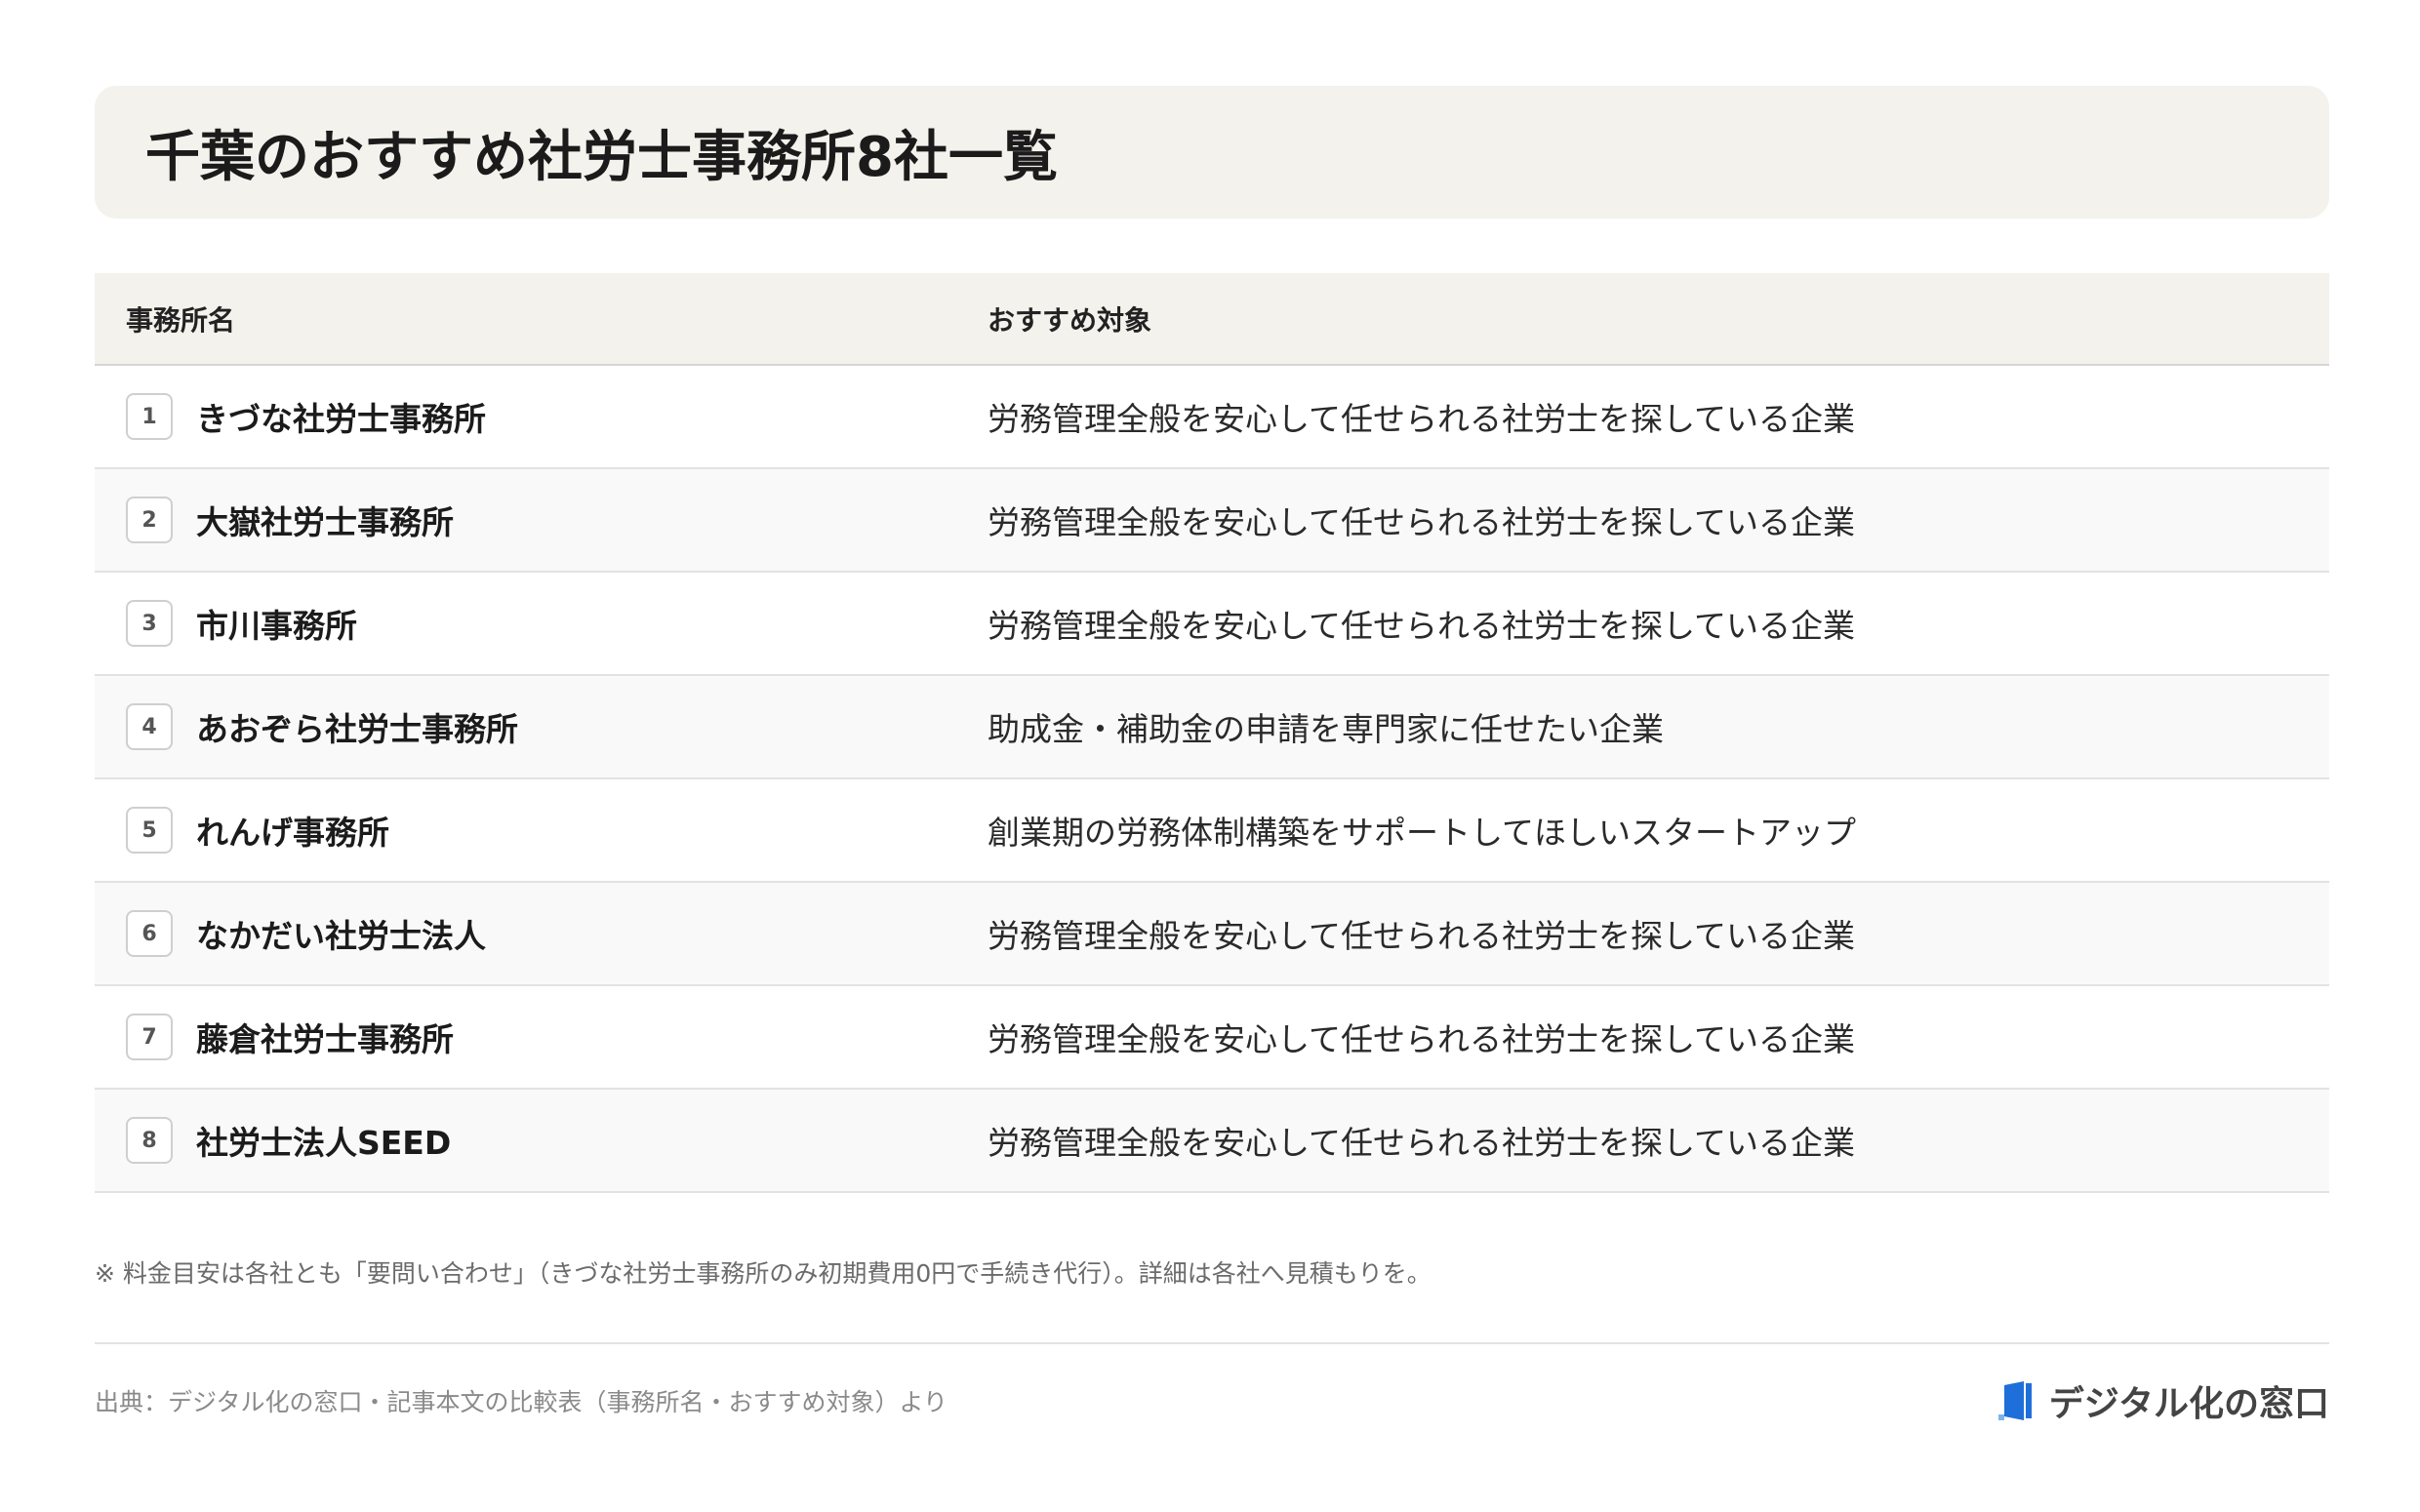  Describe the element at coordinates (541, 416) in the screenshot. I see `office-cell: 1 きづな社労士事務所` at that location.